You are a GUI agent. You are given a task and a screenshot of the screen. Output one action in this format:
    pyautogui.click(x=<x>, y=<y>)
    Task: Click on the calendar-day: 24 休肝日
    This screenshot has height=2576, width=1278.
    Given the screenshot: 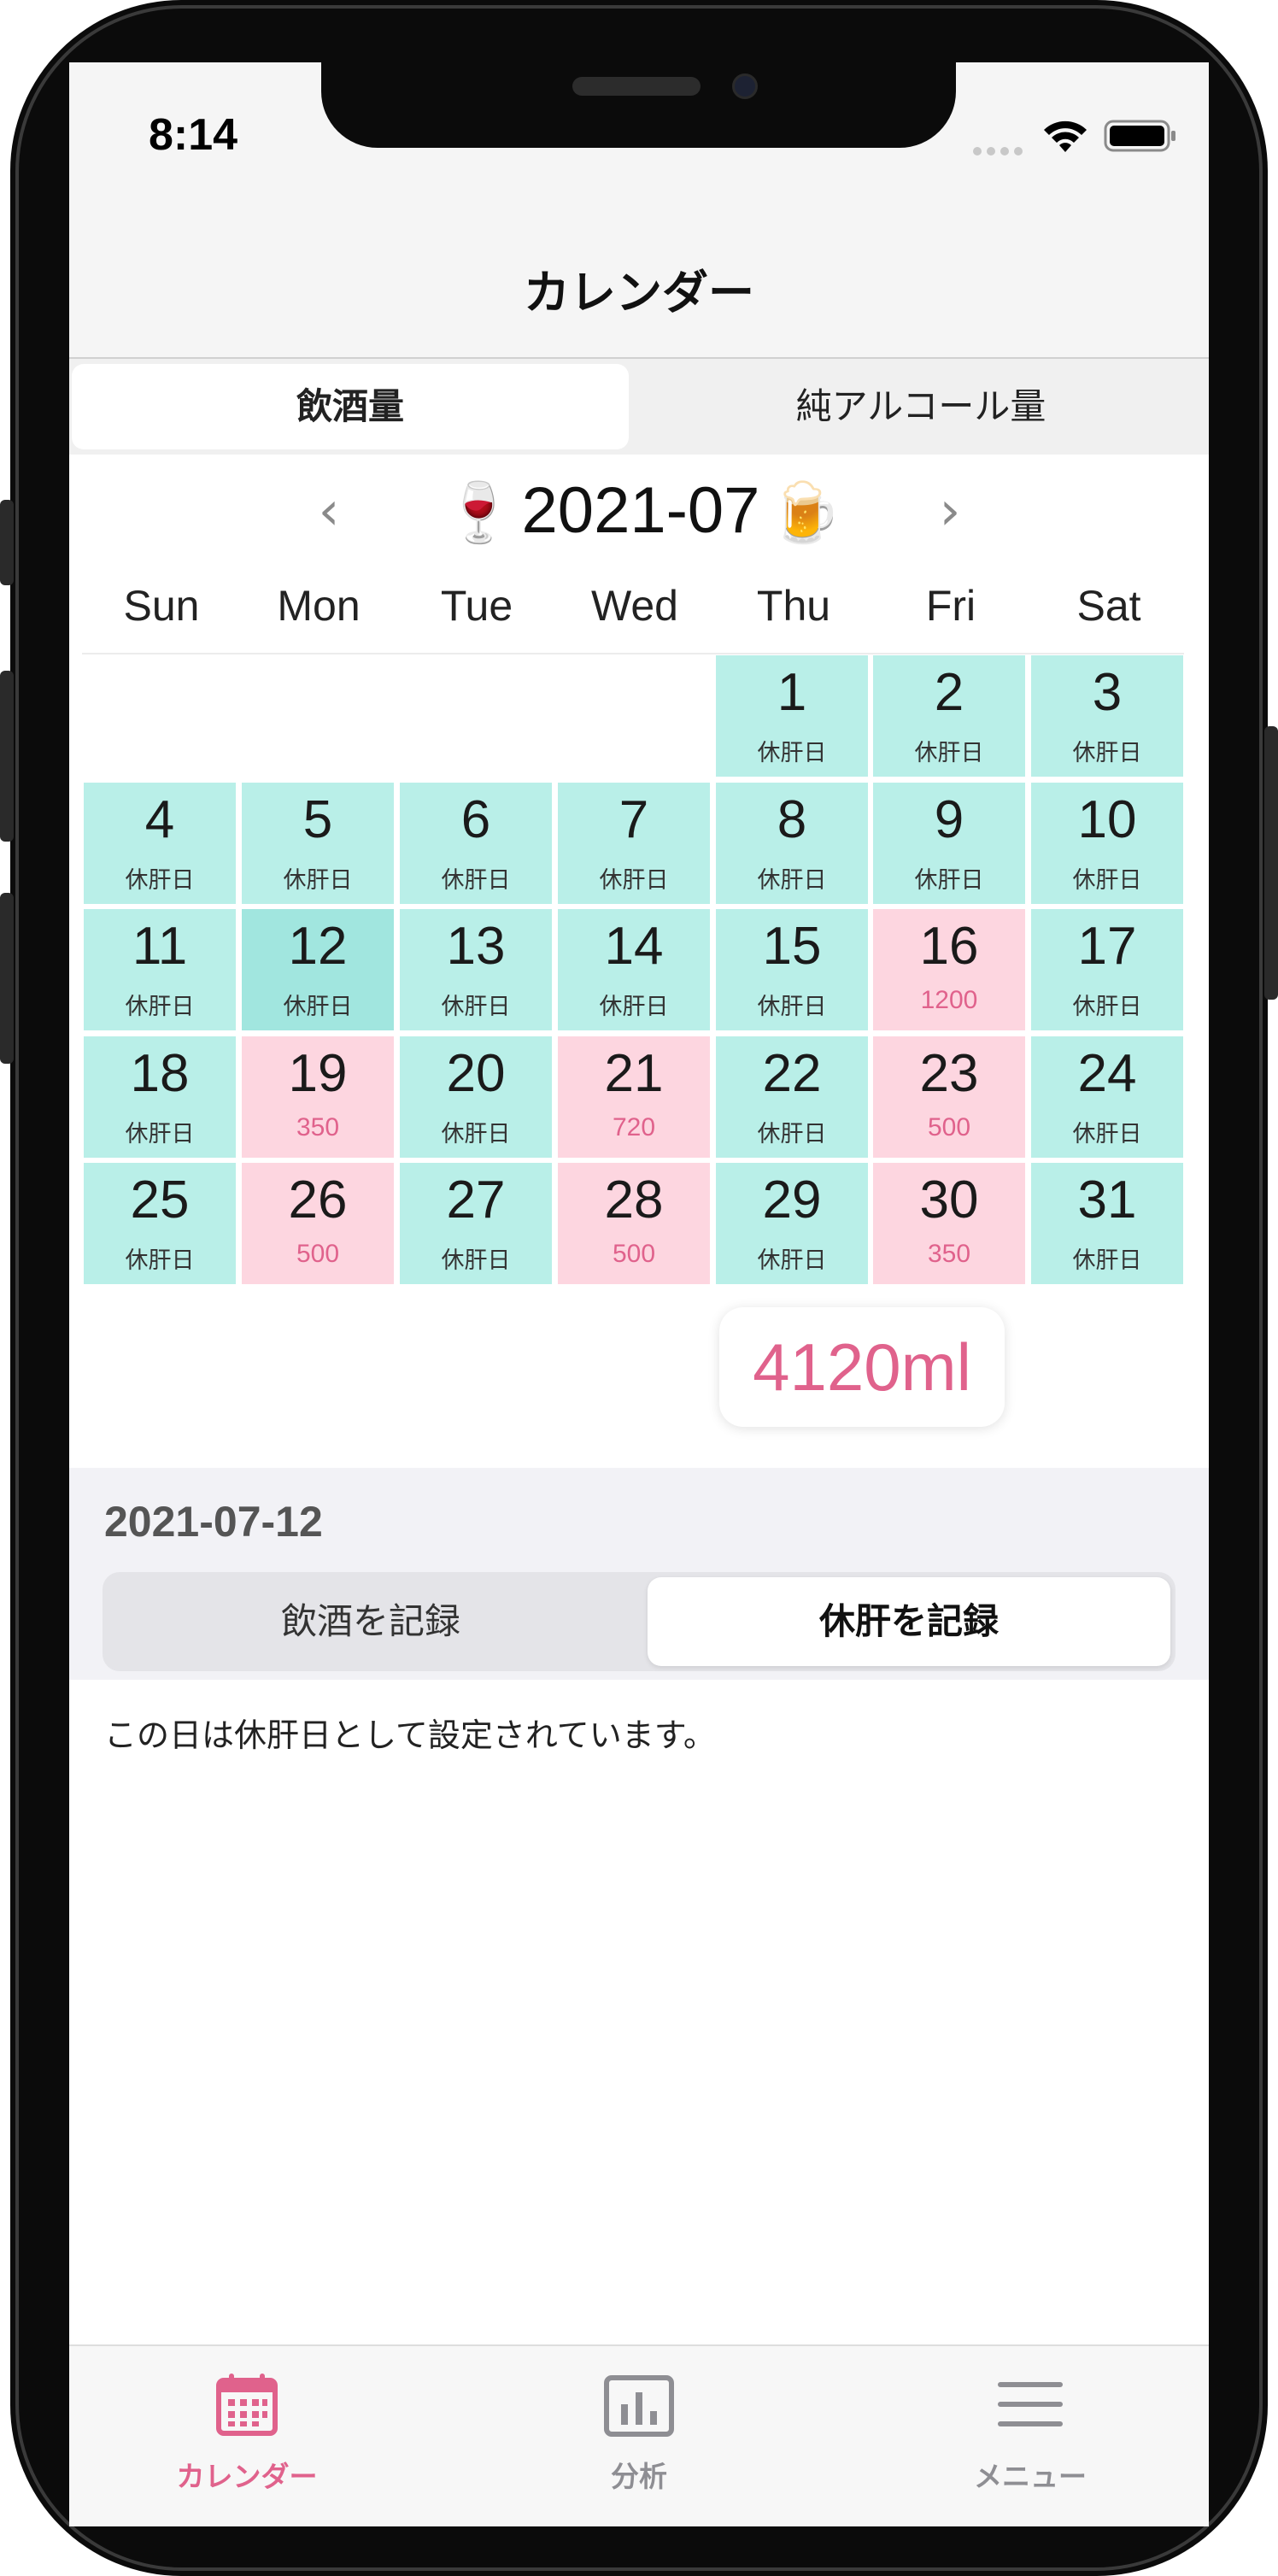 What is the action you would take?
    pyautogui.click(x=1107, y=1097)
    